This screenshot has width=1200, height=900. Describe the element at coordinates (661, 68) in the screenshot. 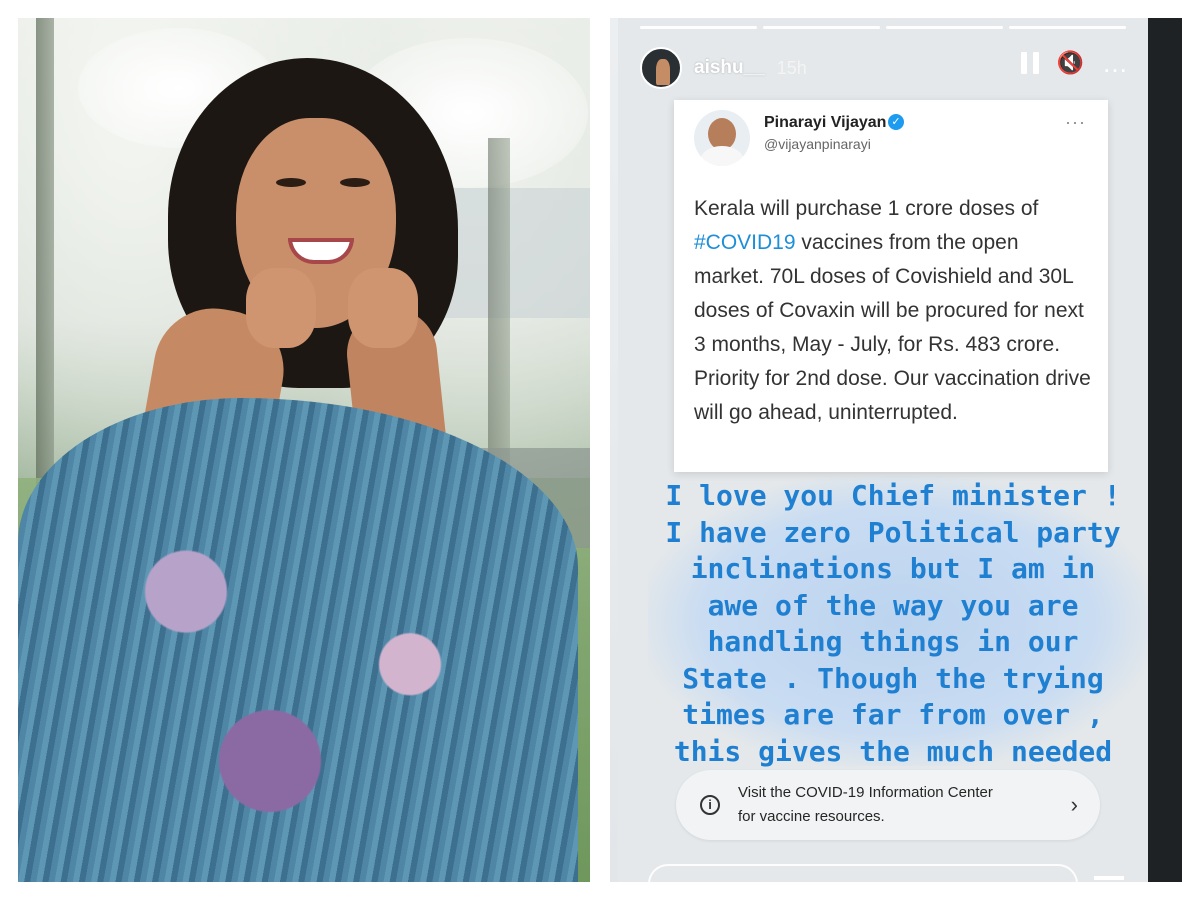

I see `avatar` at that location.